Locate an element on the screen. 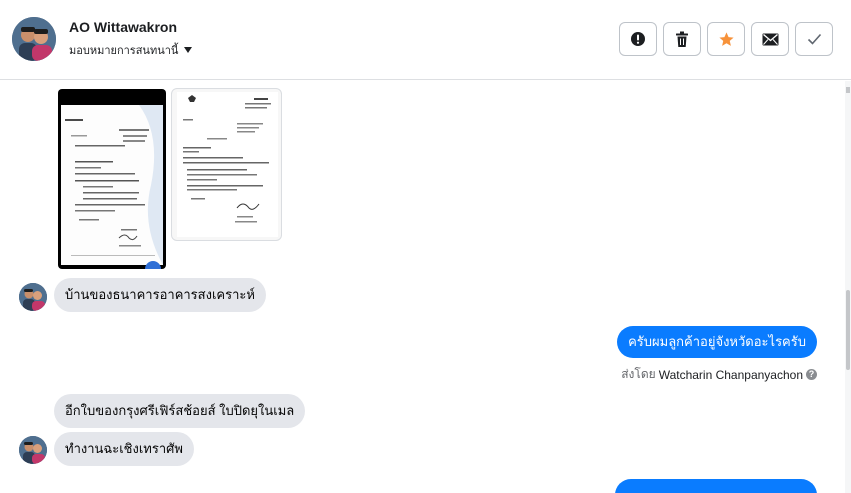  delete-button is located at coordinates (682, 39).